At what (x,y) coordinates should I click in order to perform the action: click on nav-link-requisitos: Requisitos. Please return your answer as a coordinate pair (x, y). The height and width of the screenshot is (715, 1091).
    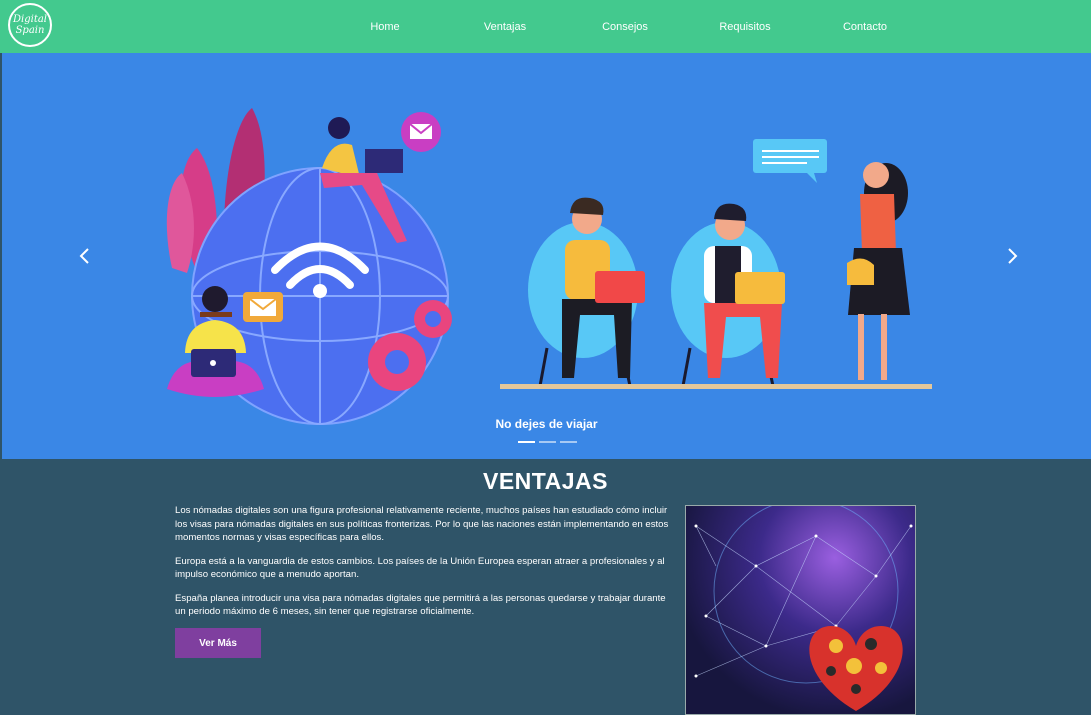
    Looking at the image, I should click on (745, 27).